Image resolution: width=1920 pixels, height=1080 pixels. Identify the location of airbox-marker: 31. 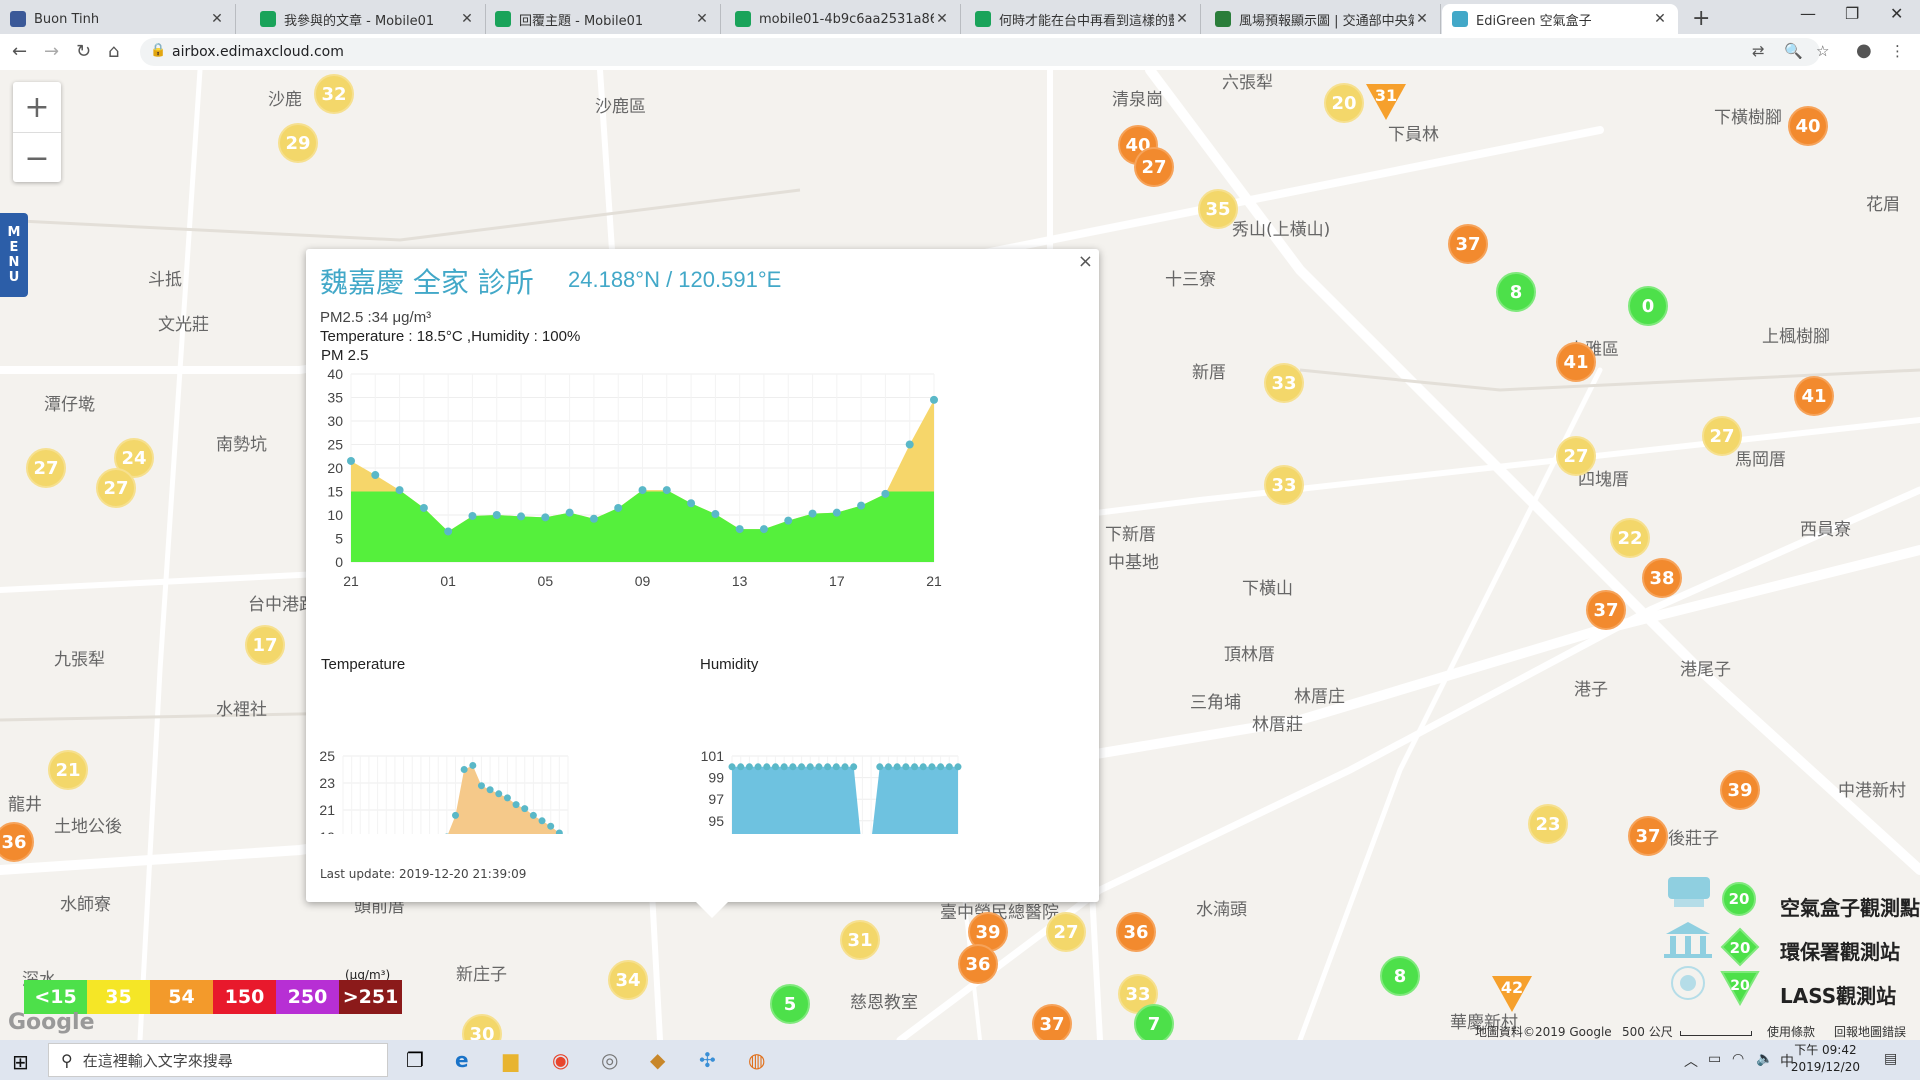
(860, 940).